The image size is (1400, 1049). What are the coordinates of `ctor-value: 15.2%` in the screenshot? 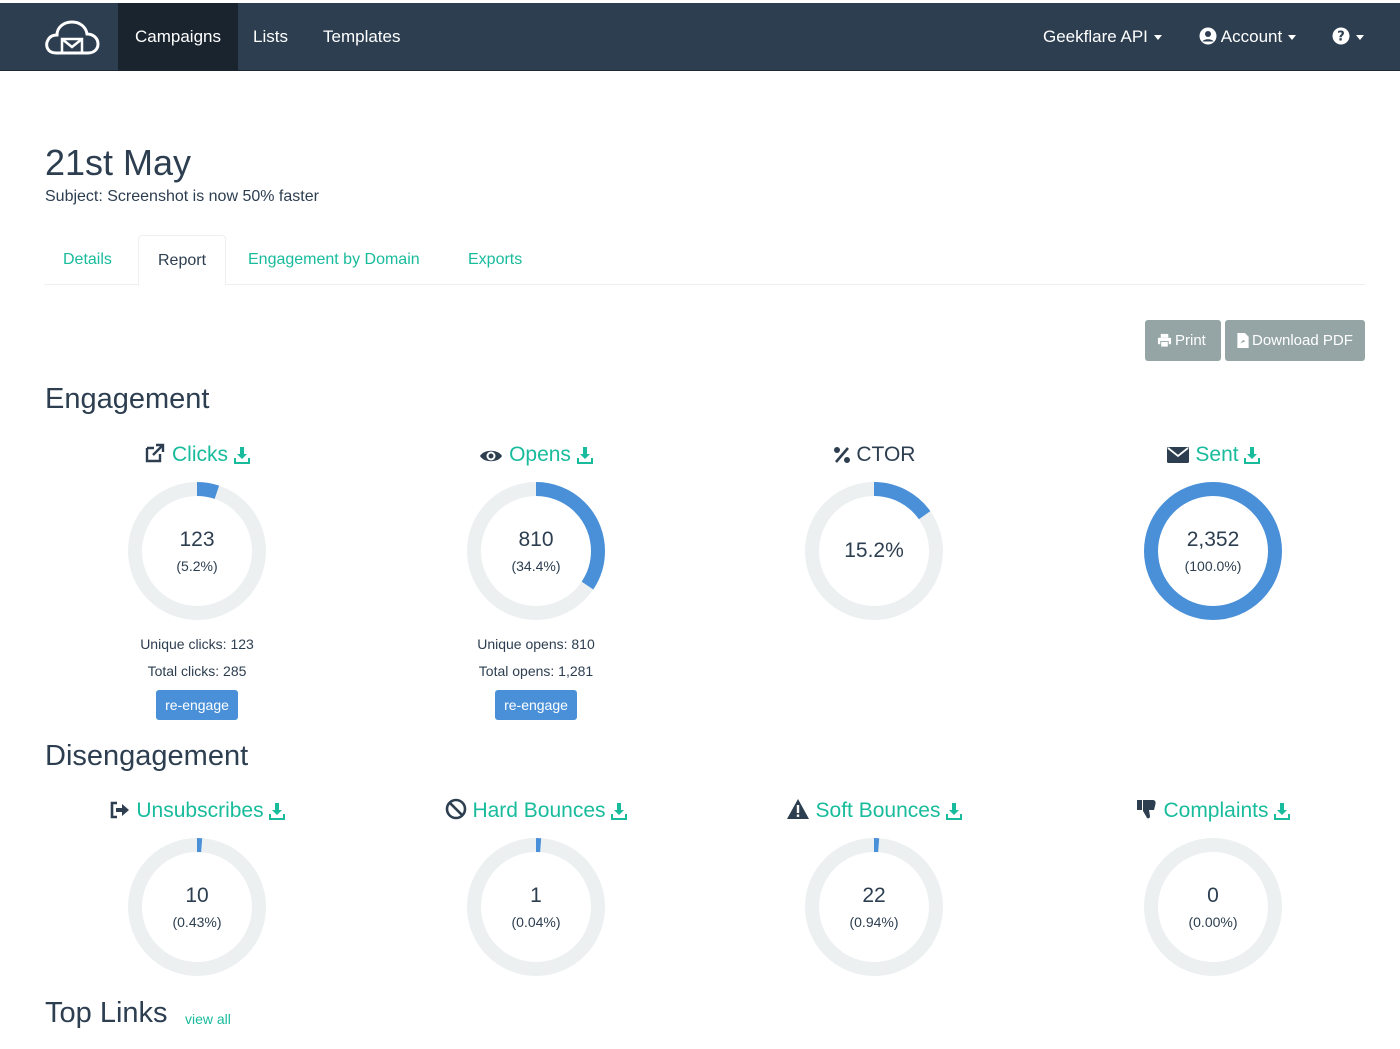 It's located at (874, 550).